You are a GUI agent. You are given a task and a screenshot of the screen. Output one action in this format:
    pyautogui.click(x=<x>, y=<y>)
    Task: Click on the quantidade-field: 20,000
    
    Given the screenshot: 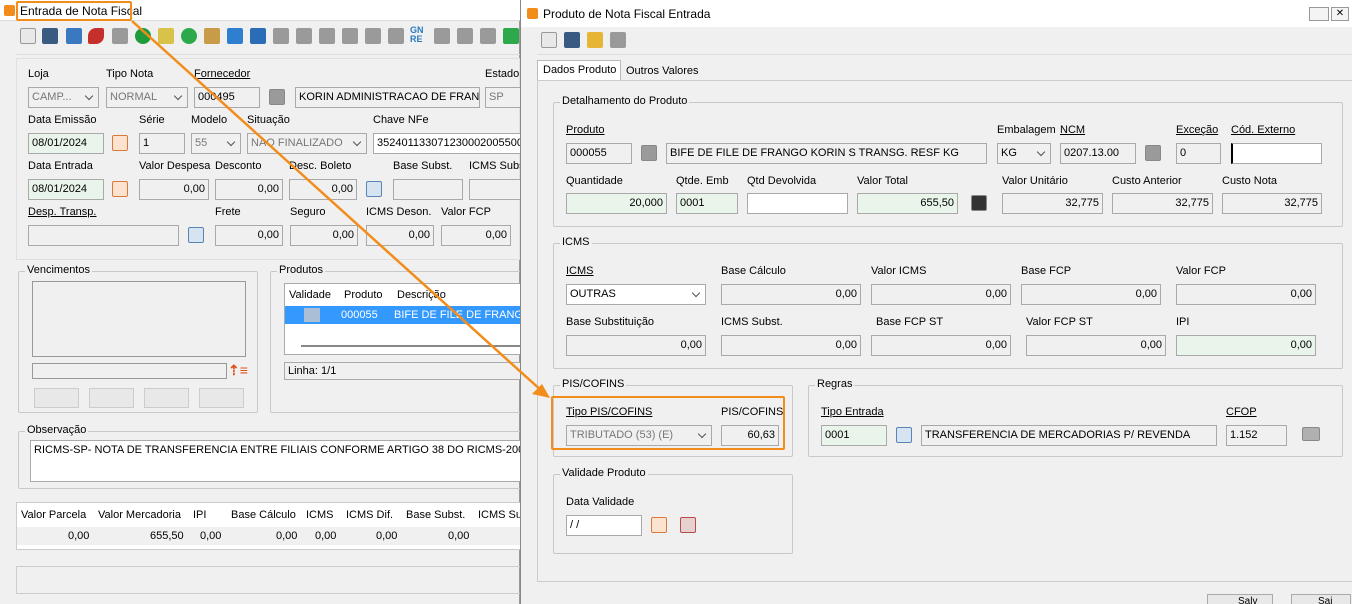 What is the action you would take?
    pyautogui.click(x=616, y=203)
    